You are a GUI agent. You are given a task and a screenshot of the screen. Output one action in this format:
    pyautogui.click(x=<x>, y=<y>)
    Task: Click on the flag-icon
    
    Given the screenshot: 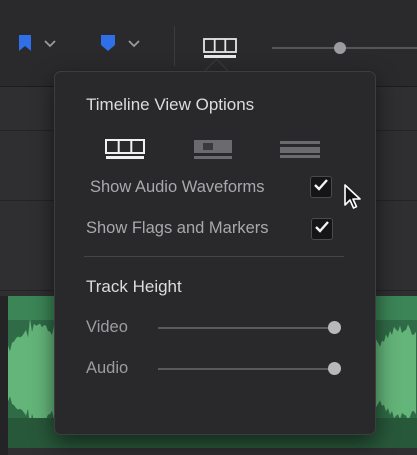 What is the action you would take?
    pyautogui.click(x=25, y=45)
    